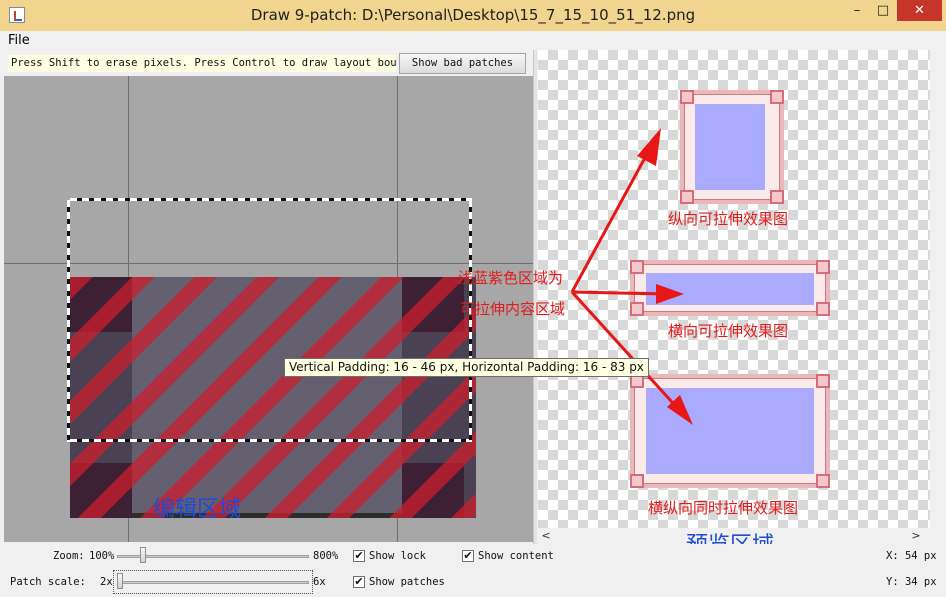 Image resolution: width=946 pixels, height=597 pixels. Describe the element at coordinates (516, 556) in the screenshot. I see `show-content-label: Show content` at that location.